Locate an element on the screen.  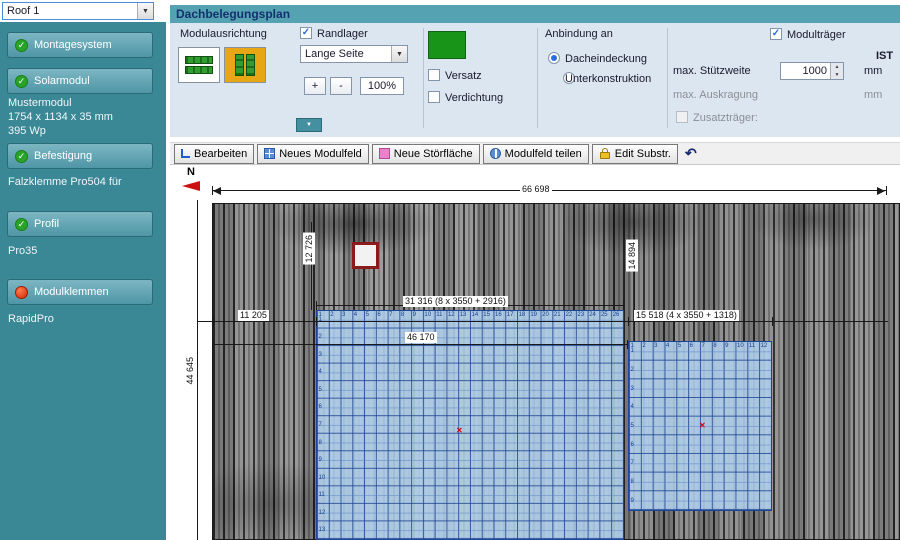
north-label: N is located at coordinates (191, 172).